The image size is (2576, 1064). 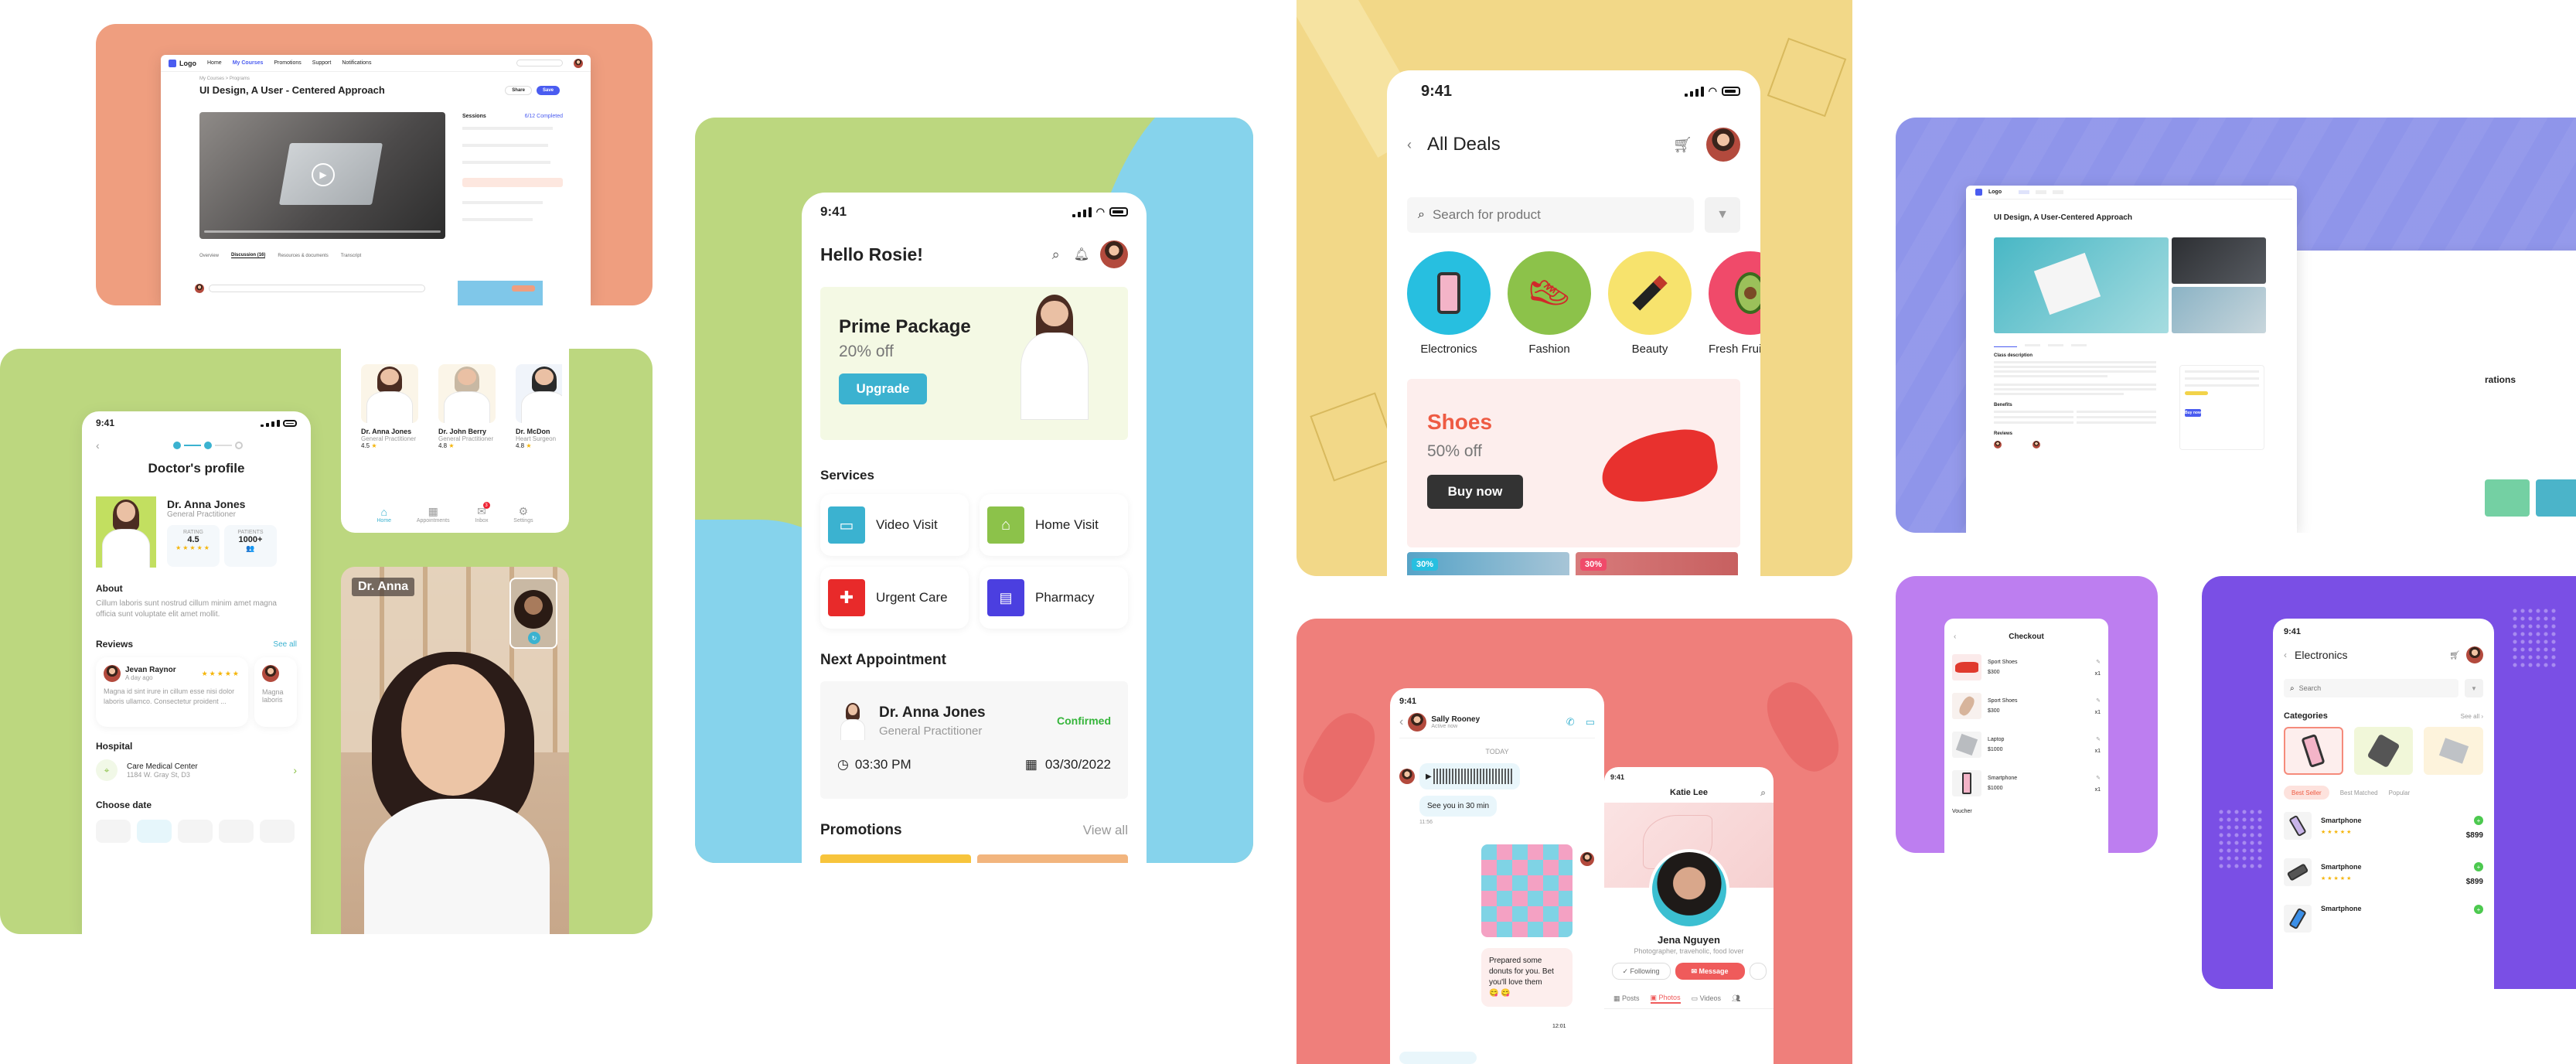 What do you see at coordinates (2058, 192) in the screenshot?
I see `nav-item` at bounding box center [2058, 192].